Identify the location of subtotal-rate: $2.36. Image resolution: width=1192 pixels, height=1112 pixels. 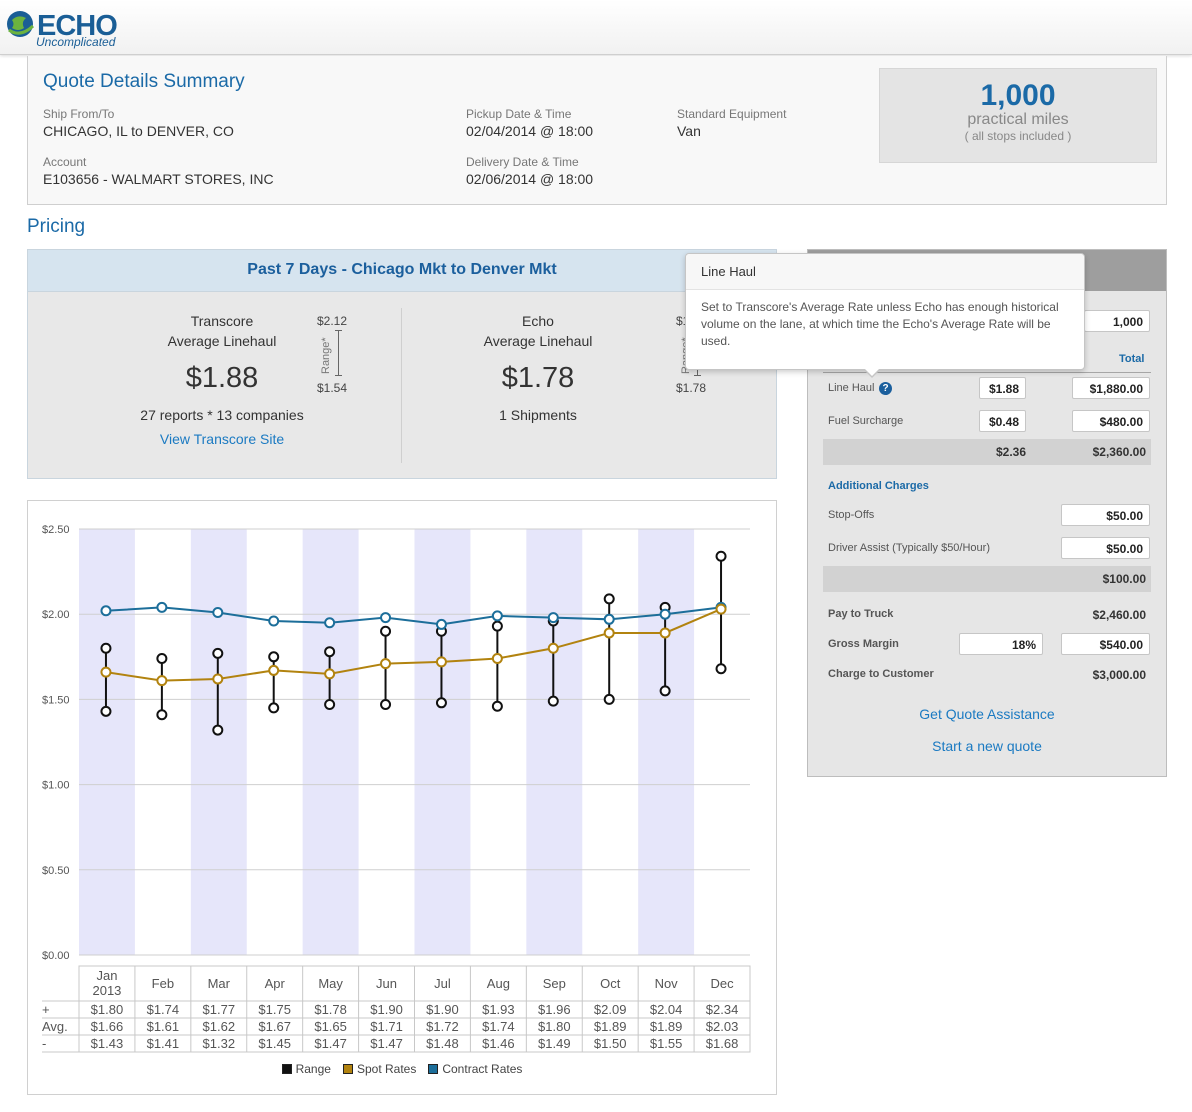
(1010, 452).